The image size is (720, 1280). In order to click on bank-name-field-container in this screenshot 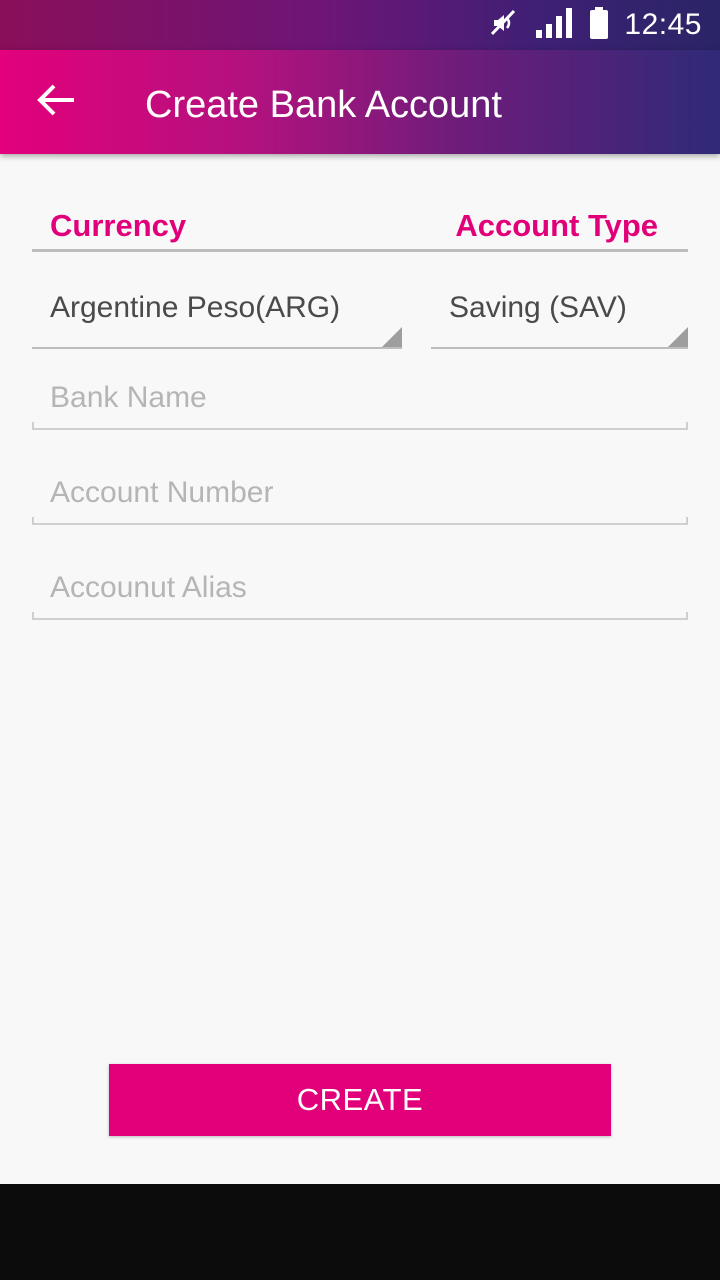, I will do `click(360, 400)`.